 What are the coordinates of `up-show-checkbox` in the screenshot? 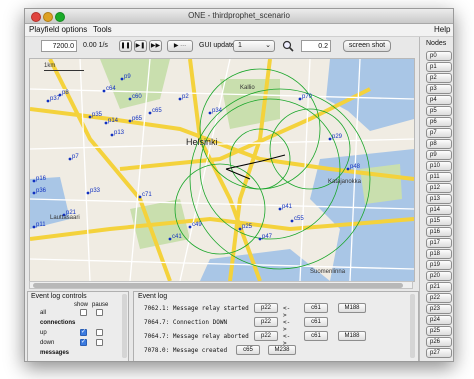 It's located at (83, 332).